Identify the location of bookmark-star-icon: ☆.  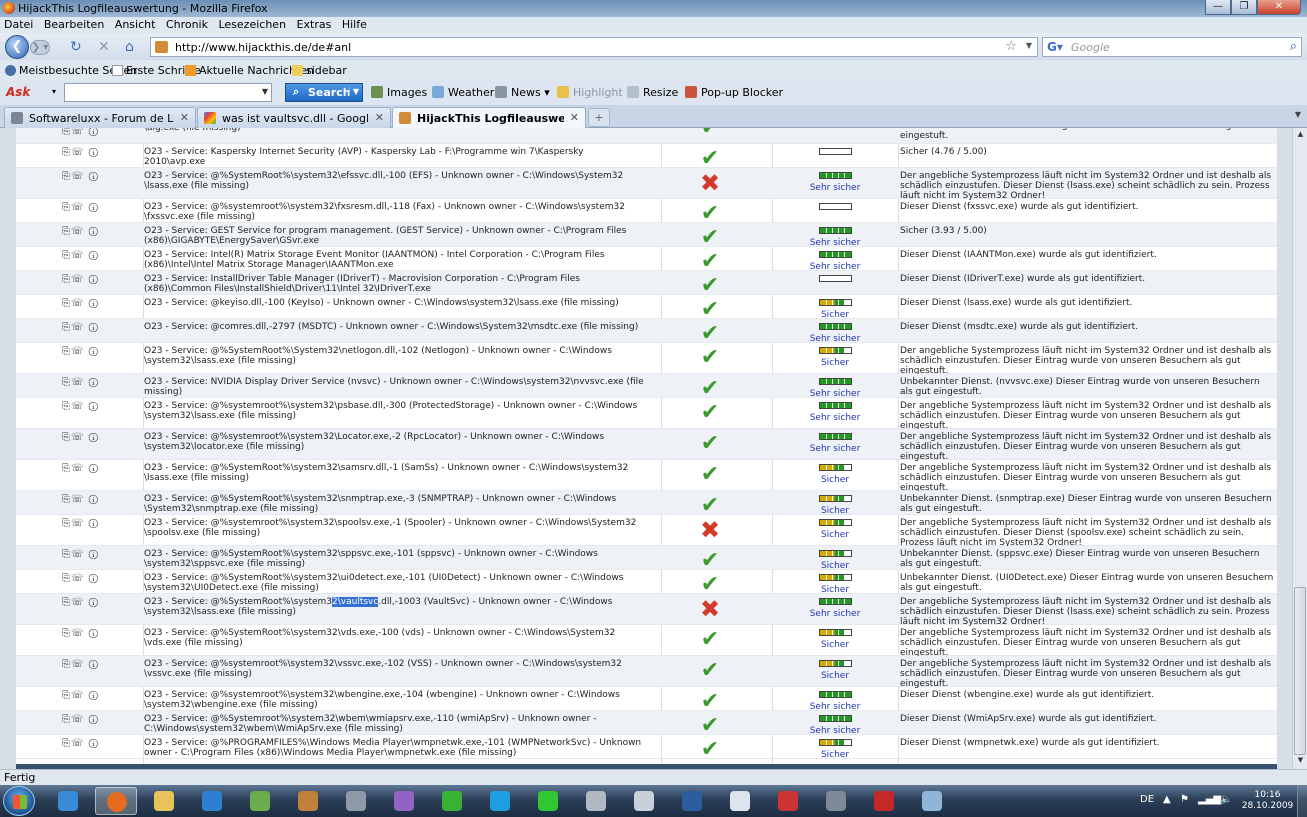
(1011, 46).